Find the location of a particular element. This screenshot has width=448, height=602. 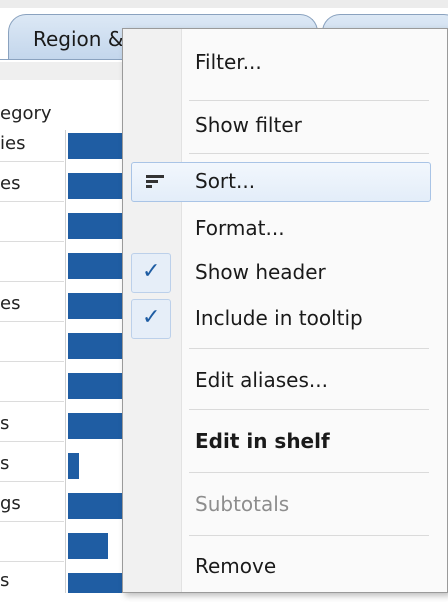

row-label: ies is located at coordinates (12, 143).